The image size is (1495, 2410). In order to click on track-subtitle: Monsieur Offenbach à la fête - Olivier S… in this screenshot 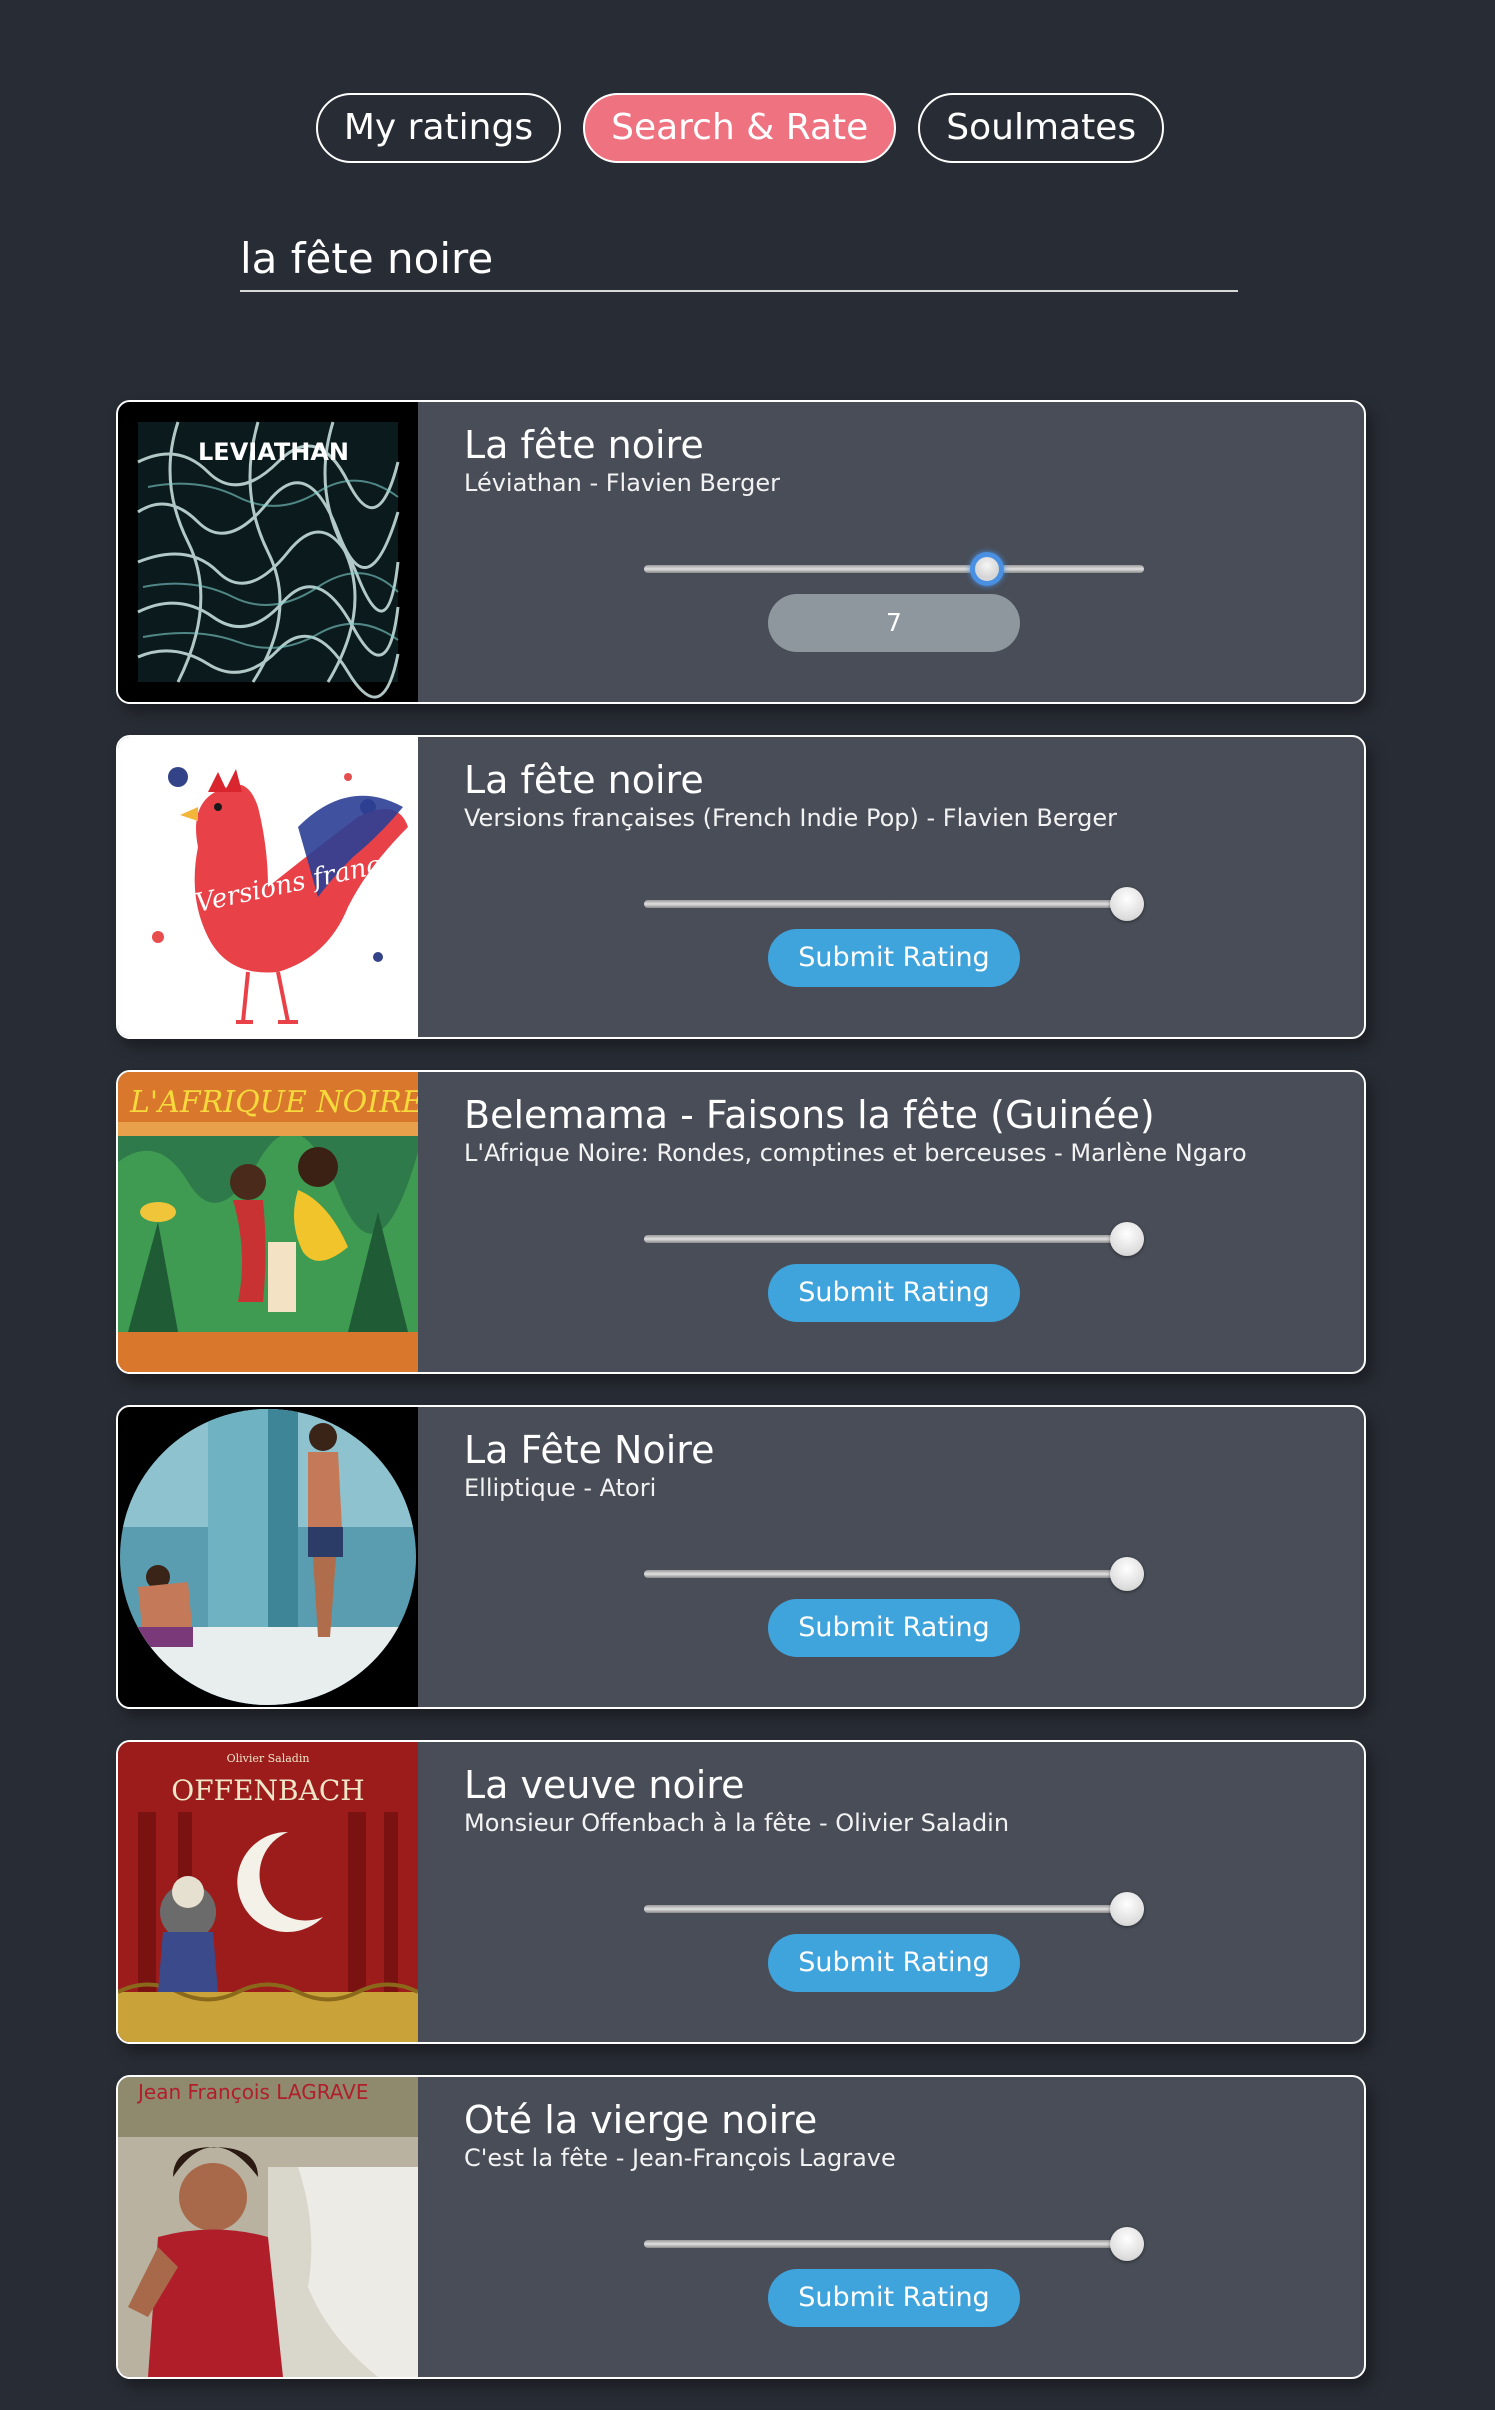, I will do `click(737, 1823)`.